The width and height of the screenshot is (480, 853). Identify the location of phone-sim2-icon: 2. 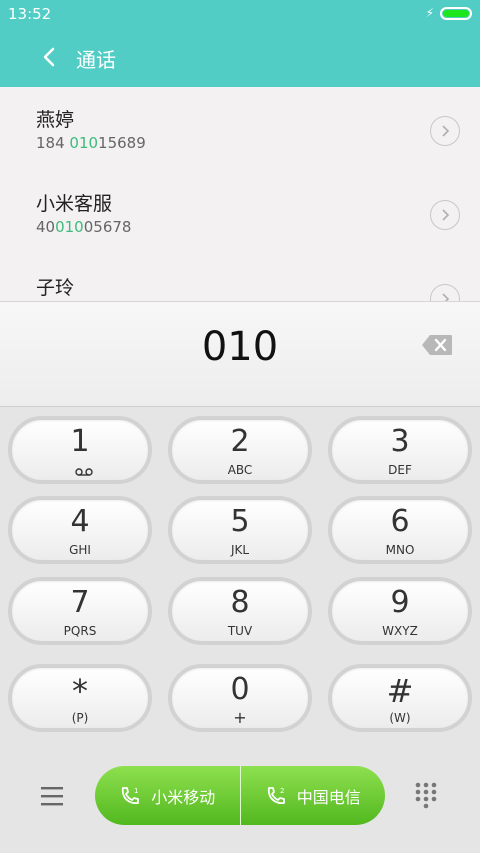
(276, 795).